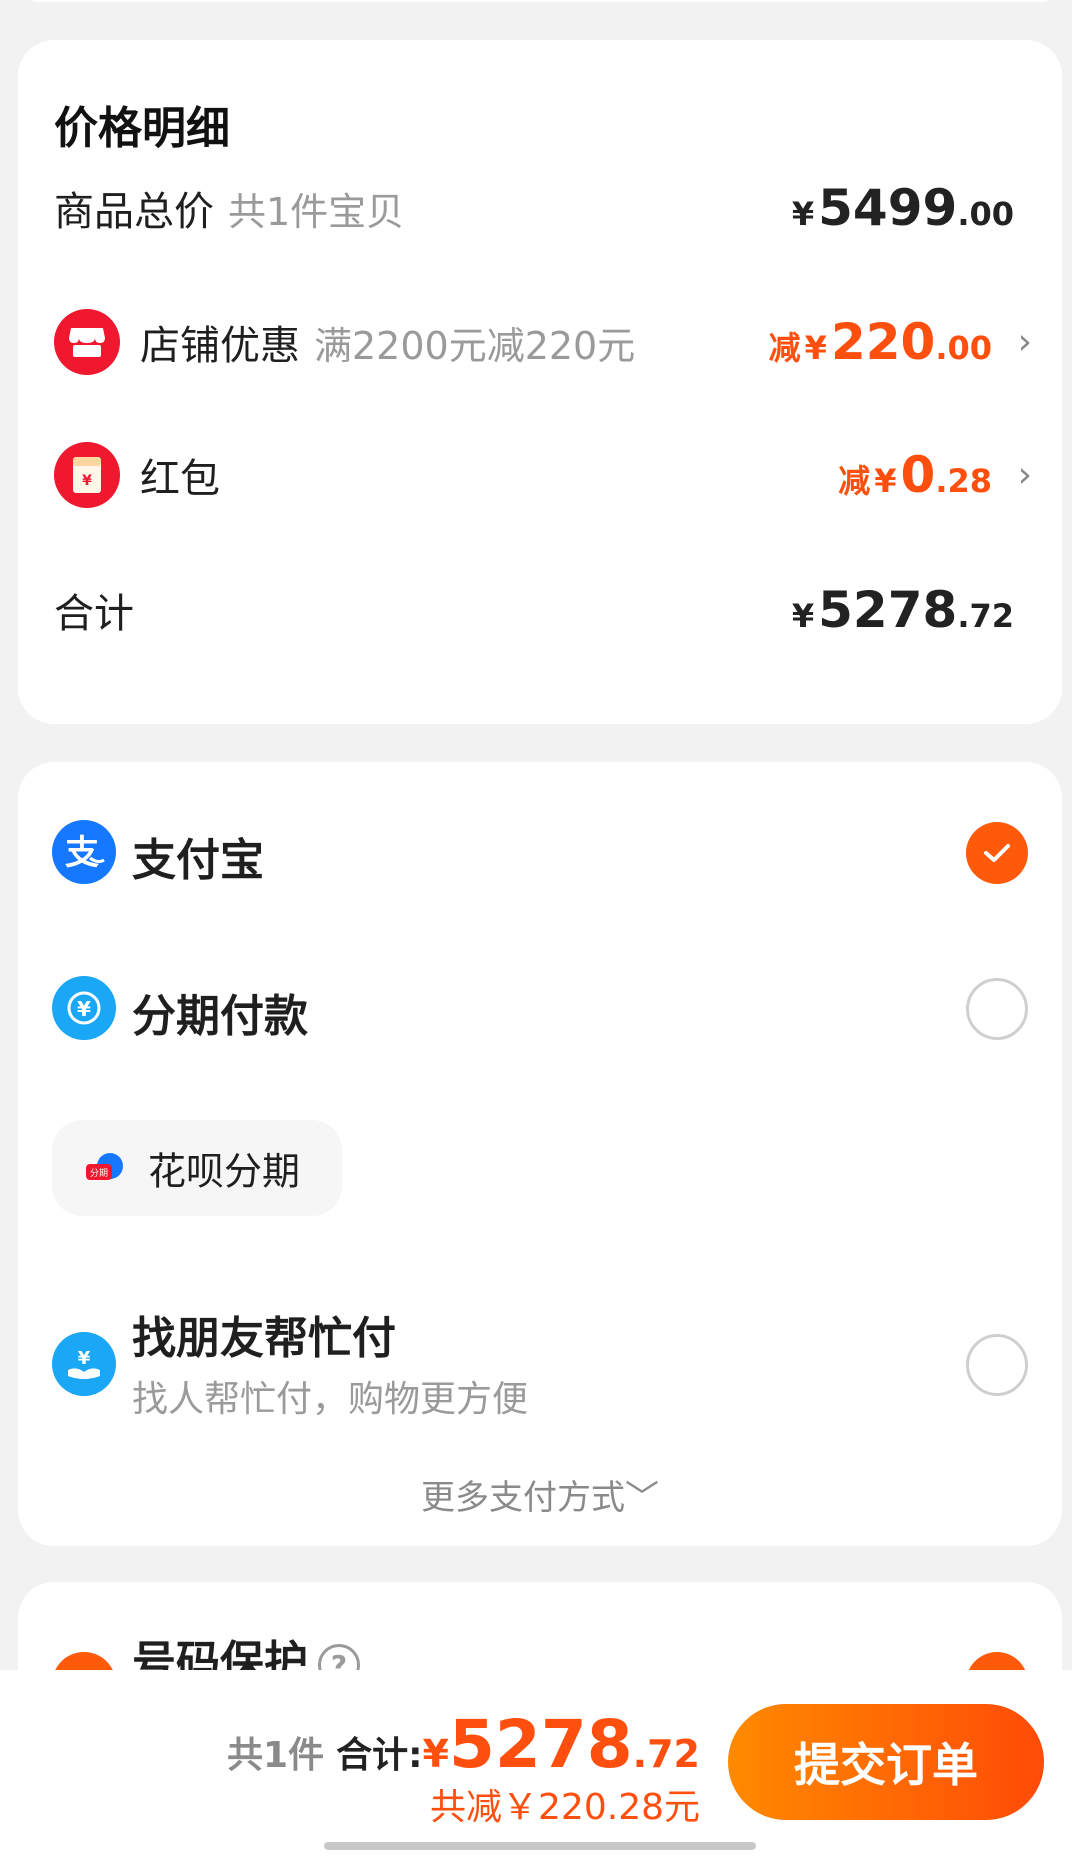 This screenshot has height=1856, width=1072. What do you see at coordinates (224, 1171) in the screenshot?
I see `huabei-label: 花呗分期` at bounding box center [224, 1171].